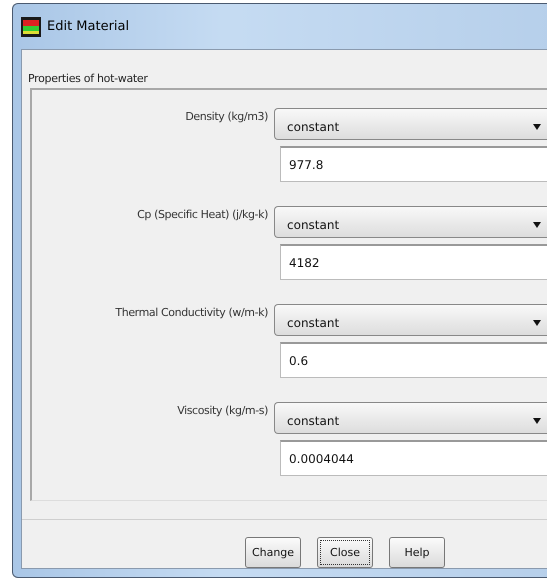 This screenshot has width=547, height=585. I want to click on value-field: 0.0004044, so click(413, 458).